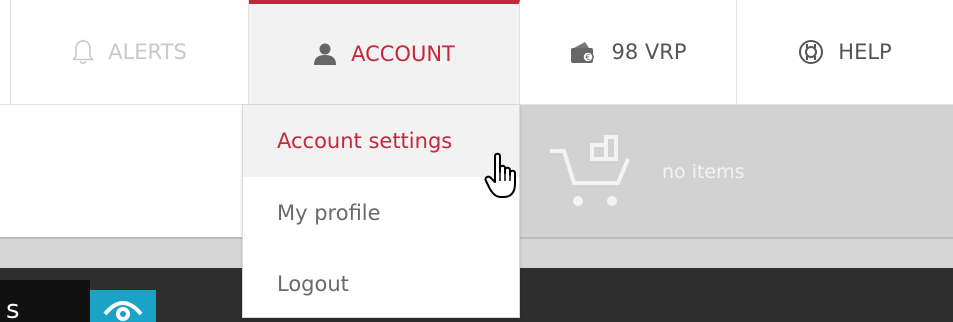 The height and width of the screenshot is (322, 953). What do you see at coordinates (591, 173) in the screenshot?
I see `cart-icon` at bounding box center [591, 173].